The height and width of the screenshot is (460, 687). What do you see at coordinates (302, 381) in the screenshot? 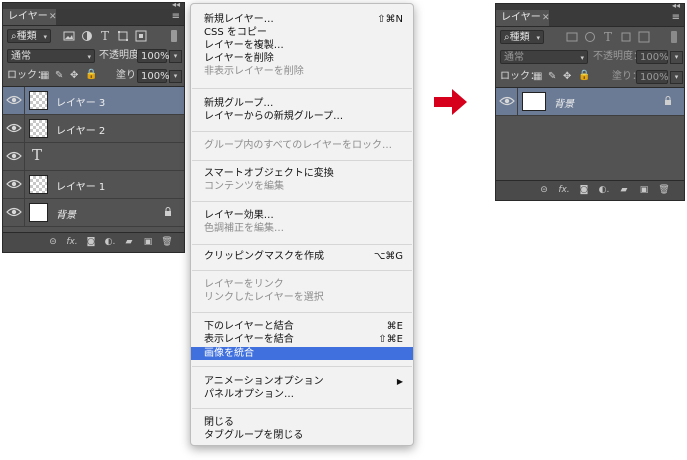
I see `menu-item-animation-options: アニメーションオプション ▶` at bounding box center [302, 381].